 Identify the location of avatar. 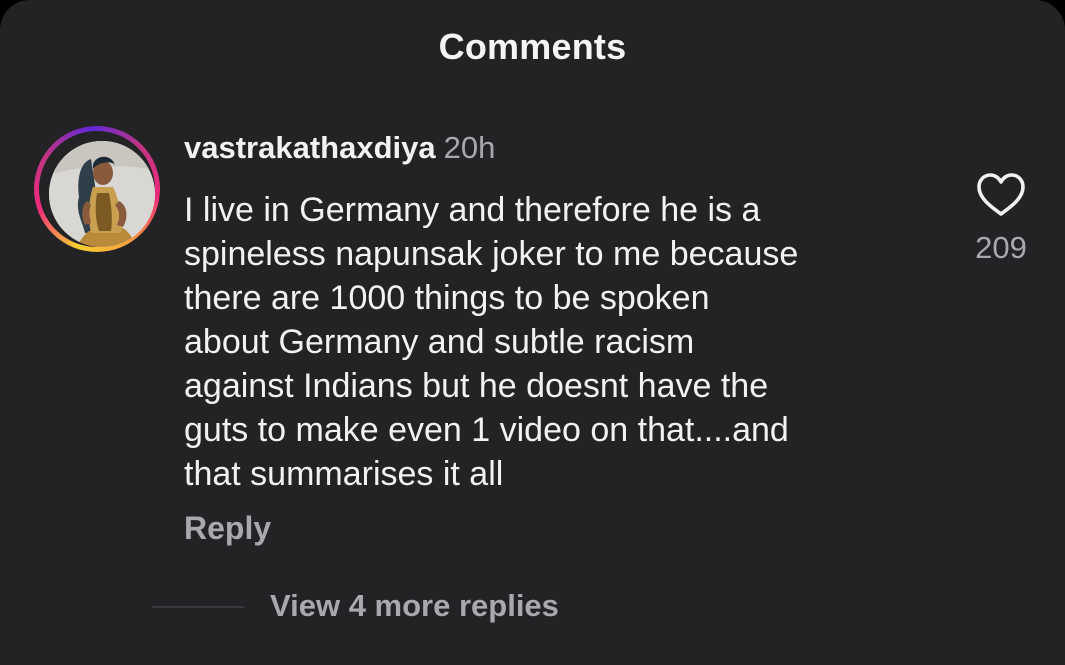
(102, 194).